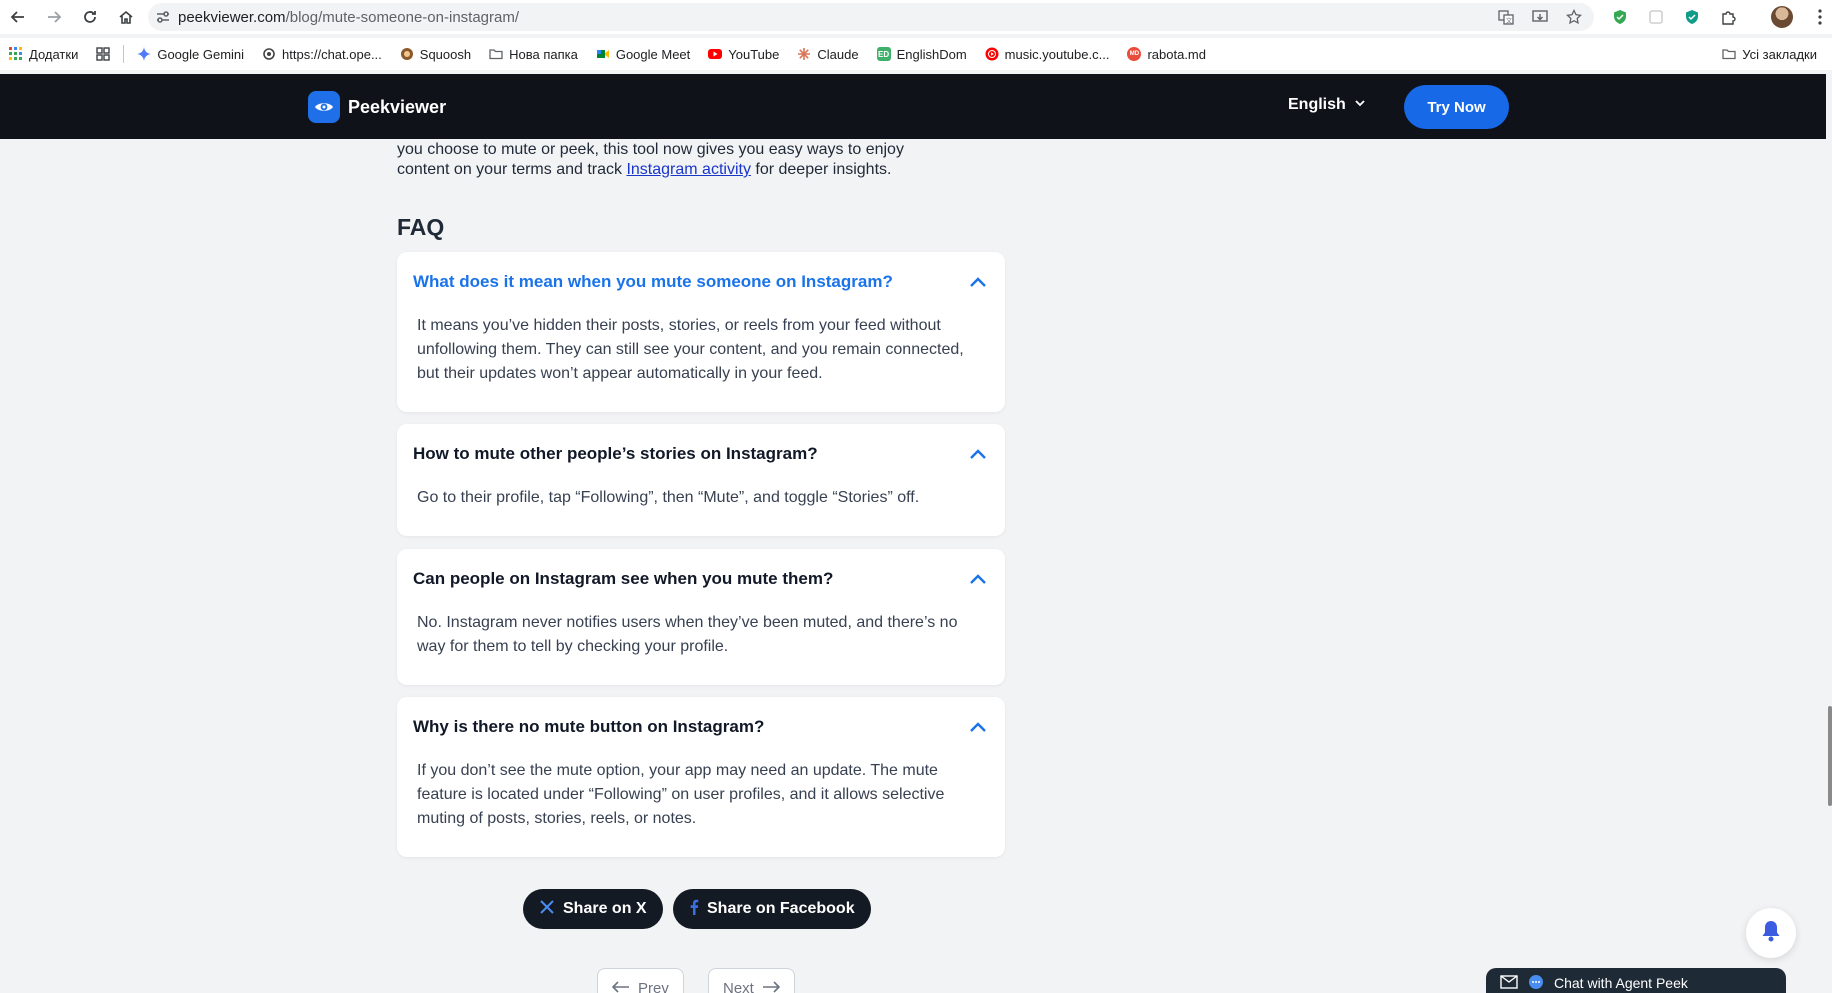 Image resolution: width=1832 pixels, height=993 pixels. What do you see at coordinates (1782, 17) in the screenshot?
I see `profile-avatar` at bounding box center [1782, 17].